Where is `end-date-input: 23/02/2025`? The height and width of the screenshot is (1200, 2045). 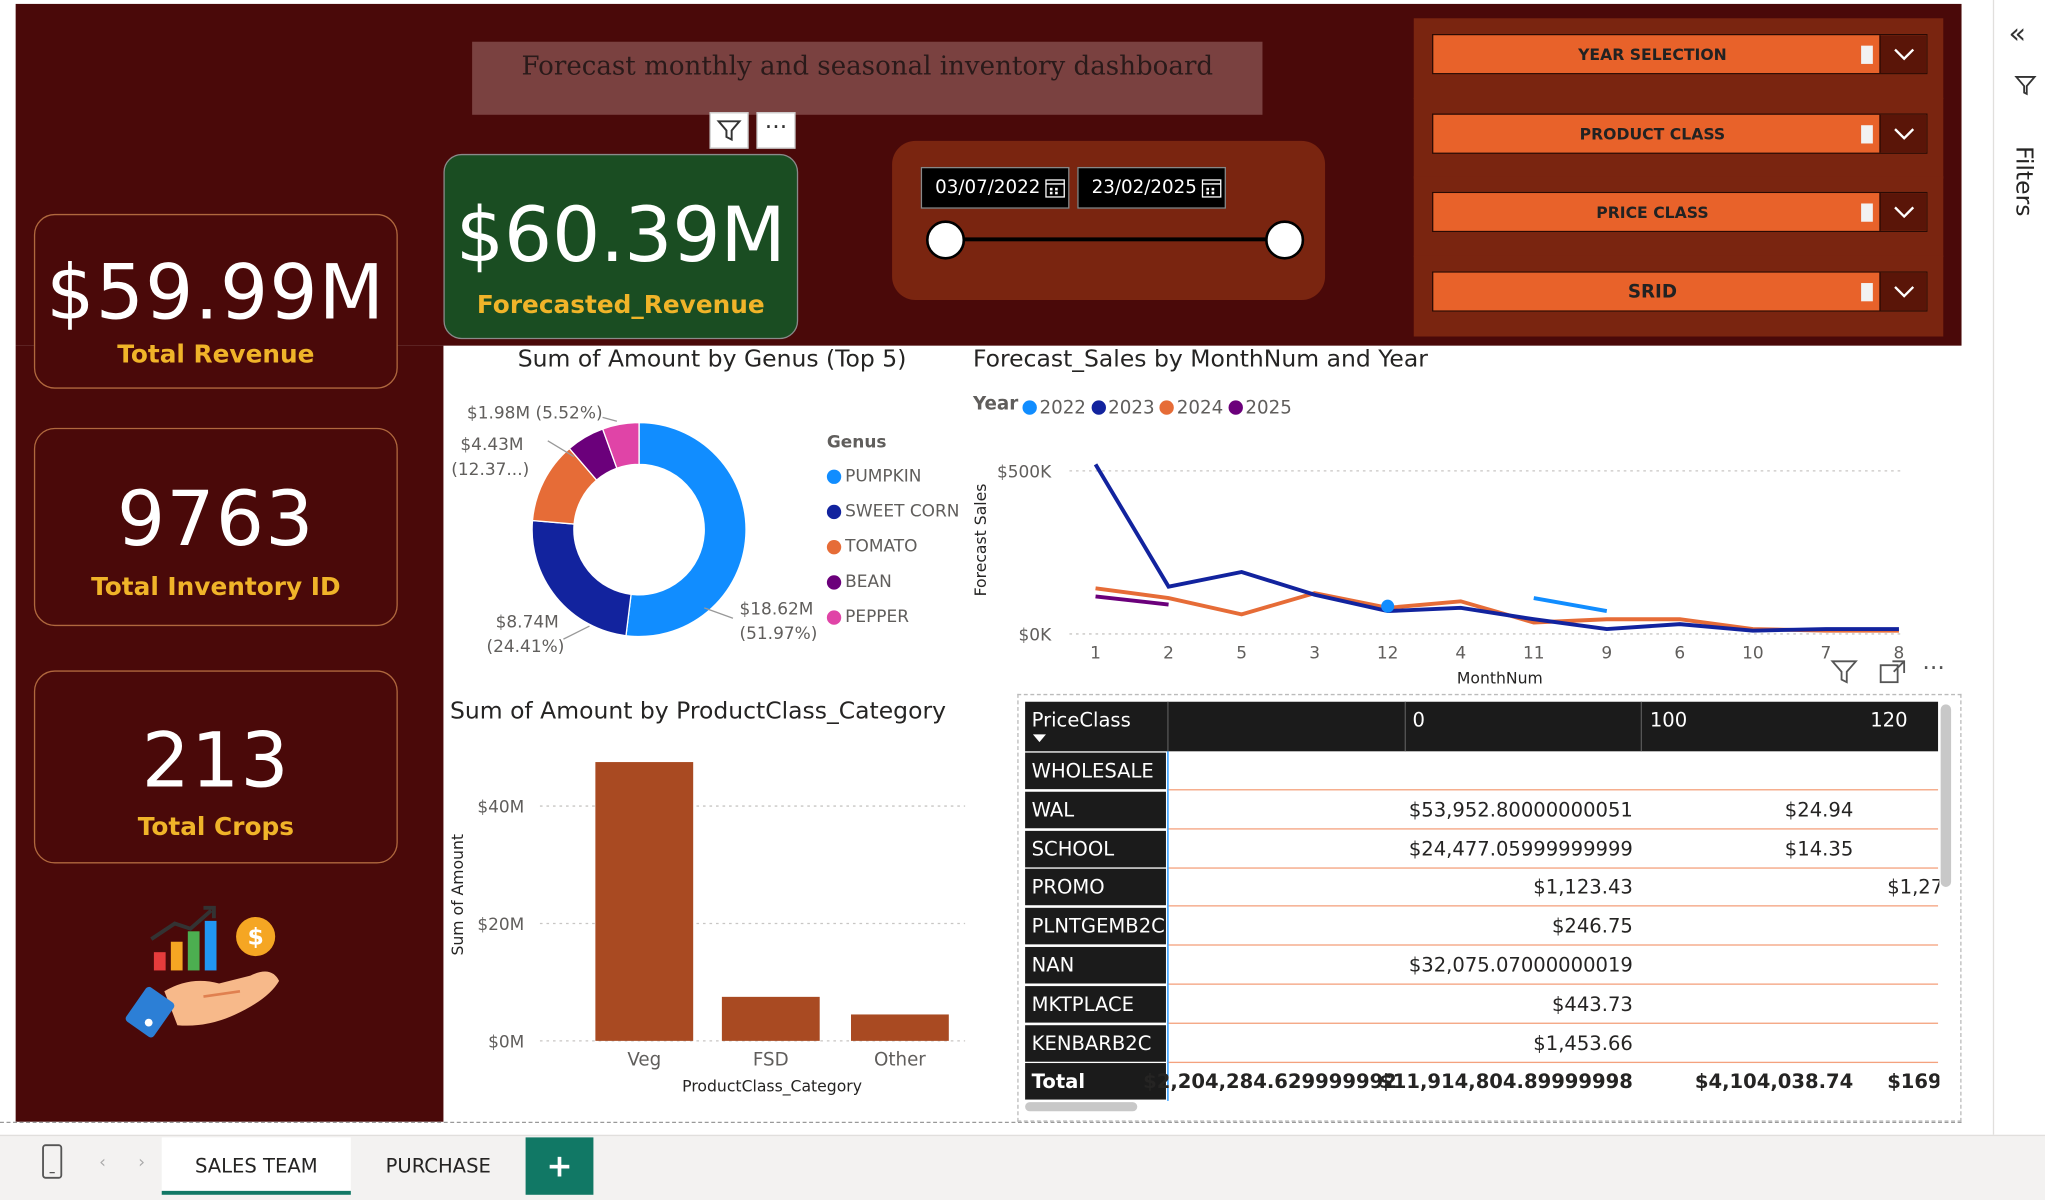 end-date-input: 23/02/2025 is located at coordinates (1151, 187).